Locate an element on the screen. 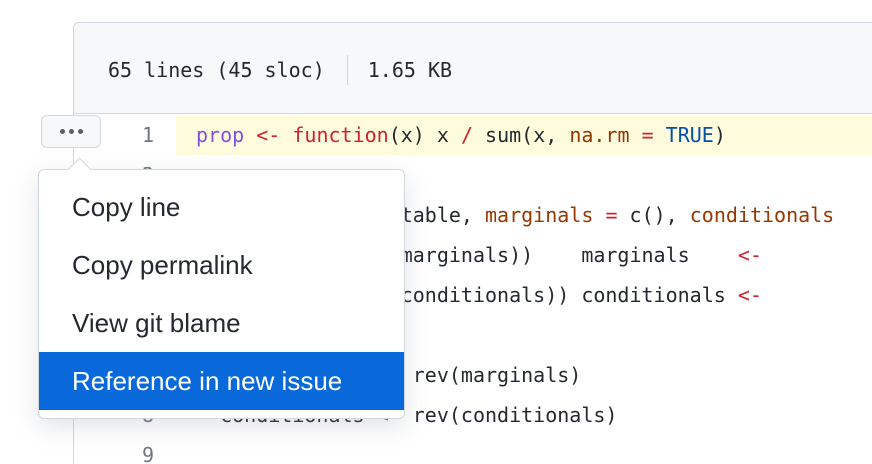 The image size is (872, 464). menu-item-reference-in-new-issue: Reference in new issue is located at coordinates (221, 381).